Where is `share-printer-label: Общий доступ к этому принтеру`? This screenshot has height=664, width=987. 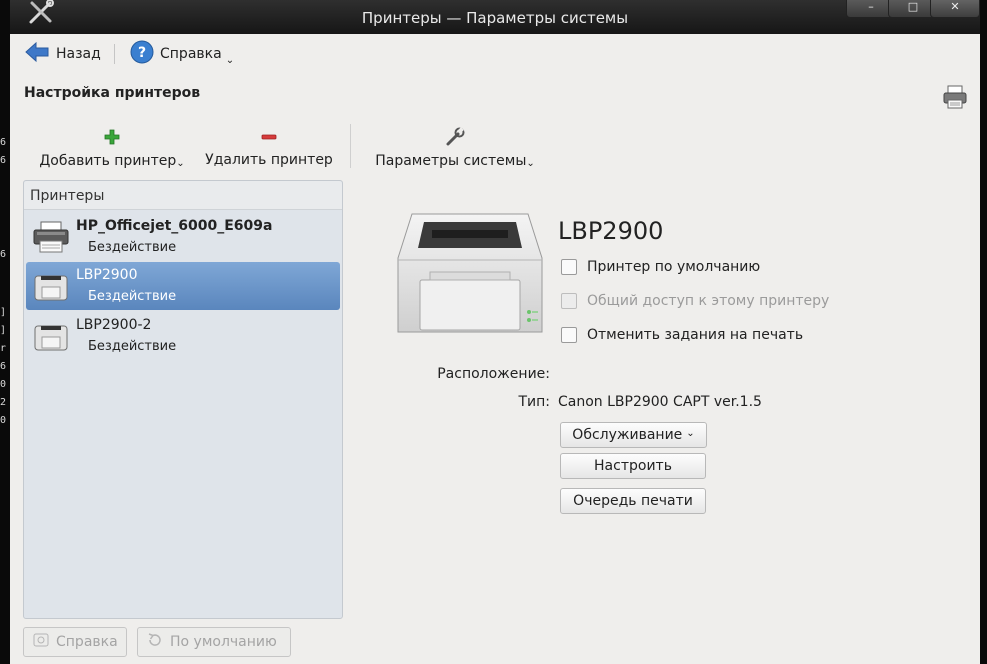
share-printer-label: Общий доступ к этому принтеру is located at coordinates (708, 301).